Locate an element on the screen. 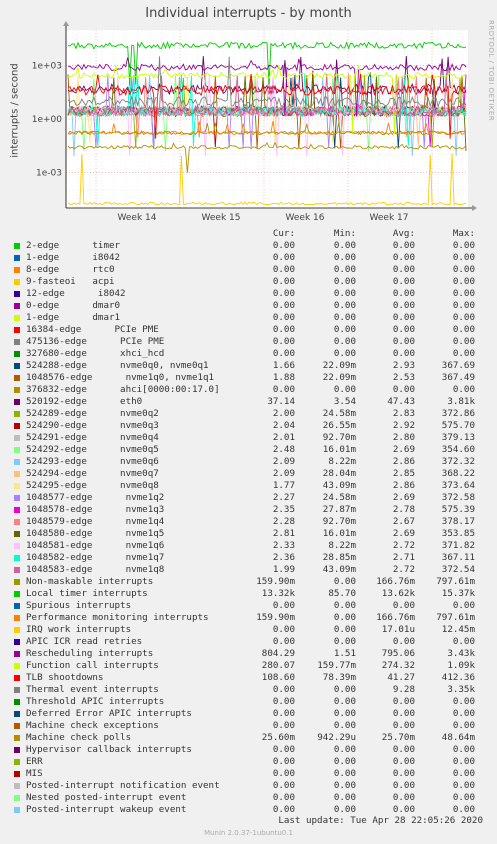  legend-item: 1048577-edge nvme1q2 2.27 24.58m 2.69 372.58 is located at coordinates (249, 498).